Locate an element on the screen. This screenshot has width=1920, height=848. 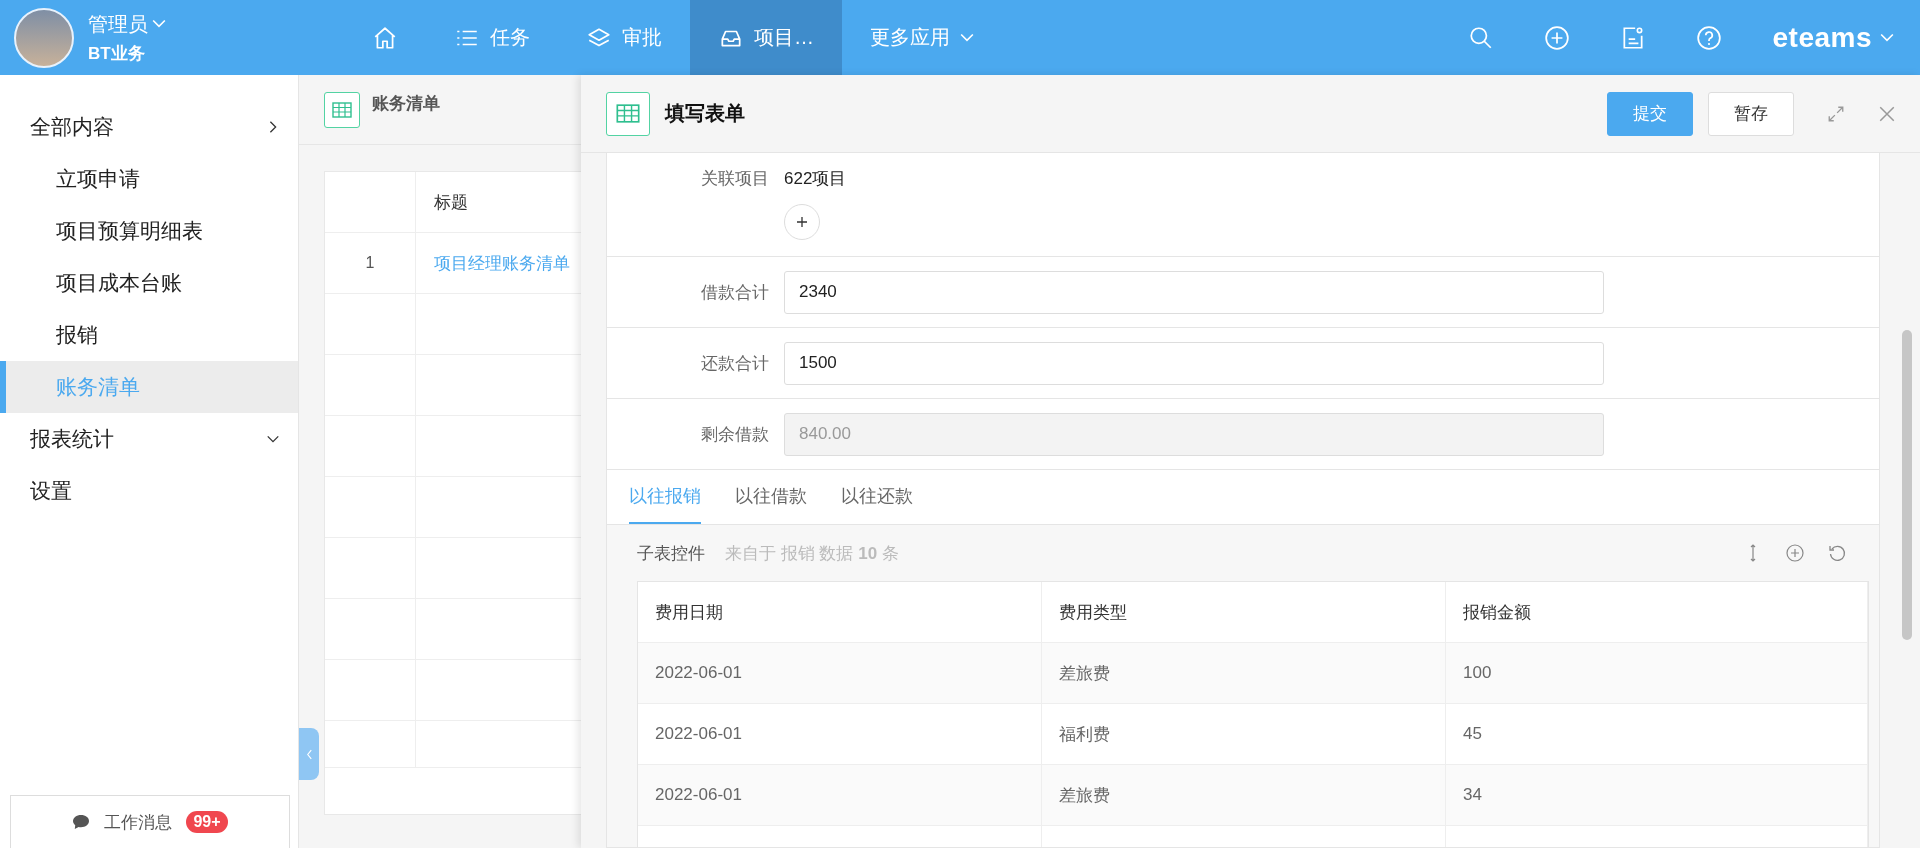
scrollbar-thumb is located at coordinates (1907, 485).